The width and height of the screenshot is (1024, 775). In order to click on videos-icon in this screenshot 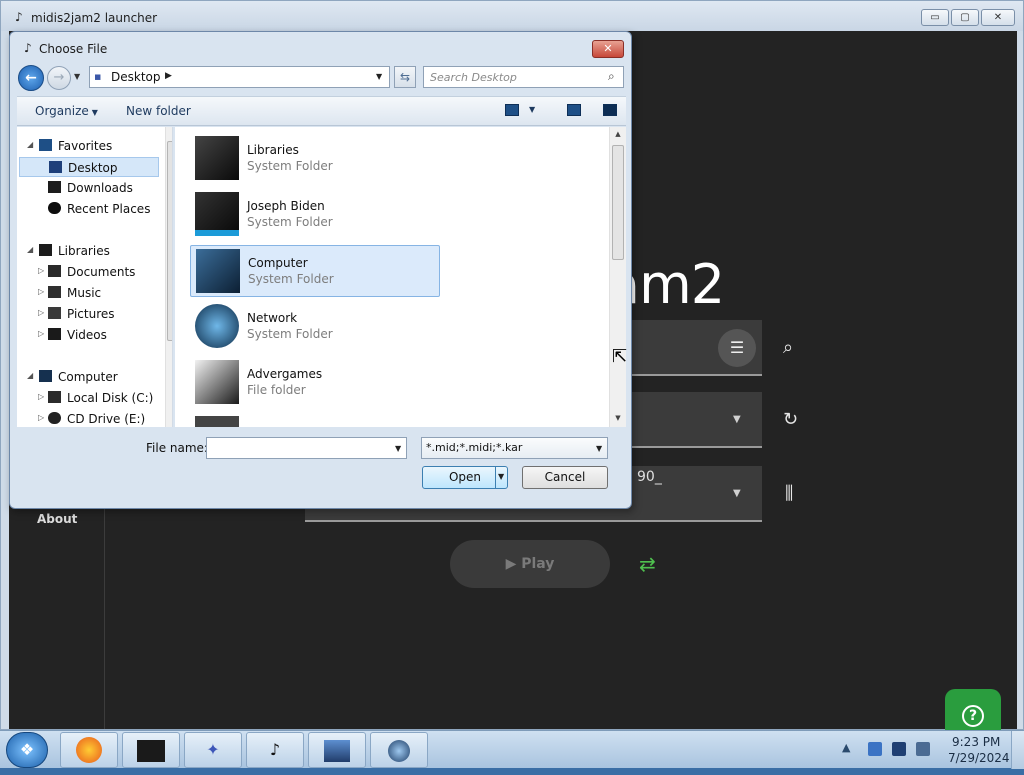, I will do `click(54, 334)`.